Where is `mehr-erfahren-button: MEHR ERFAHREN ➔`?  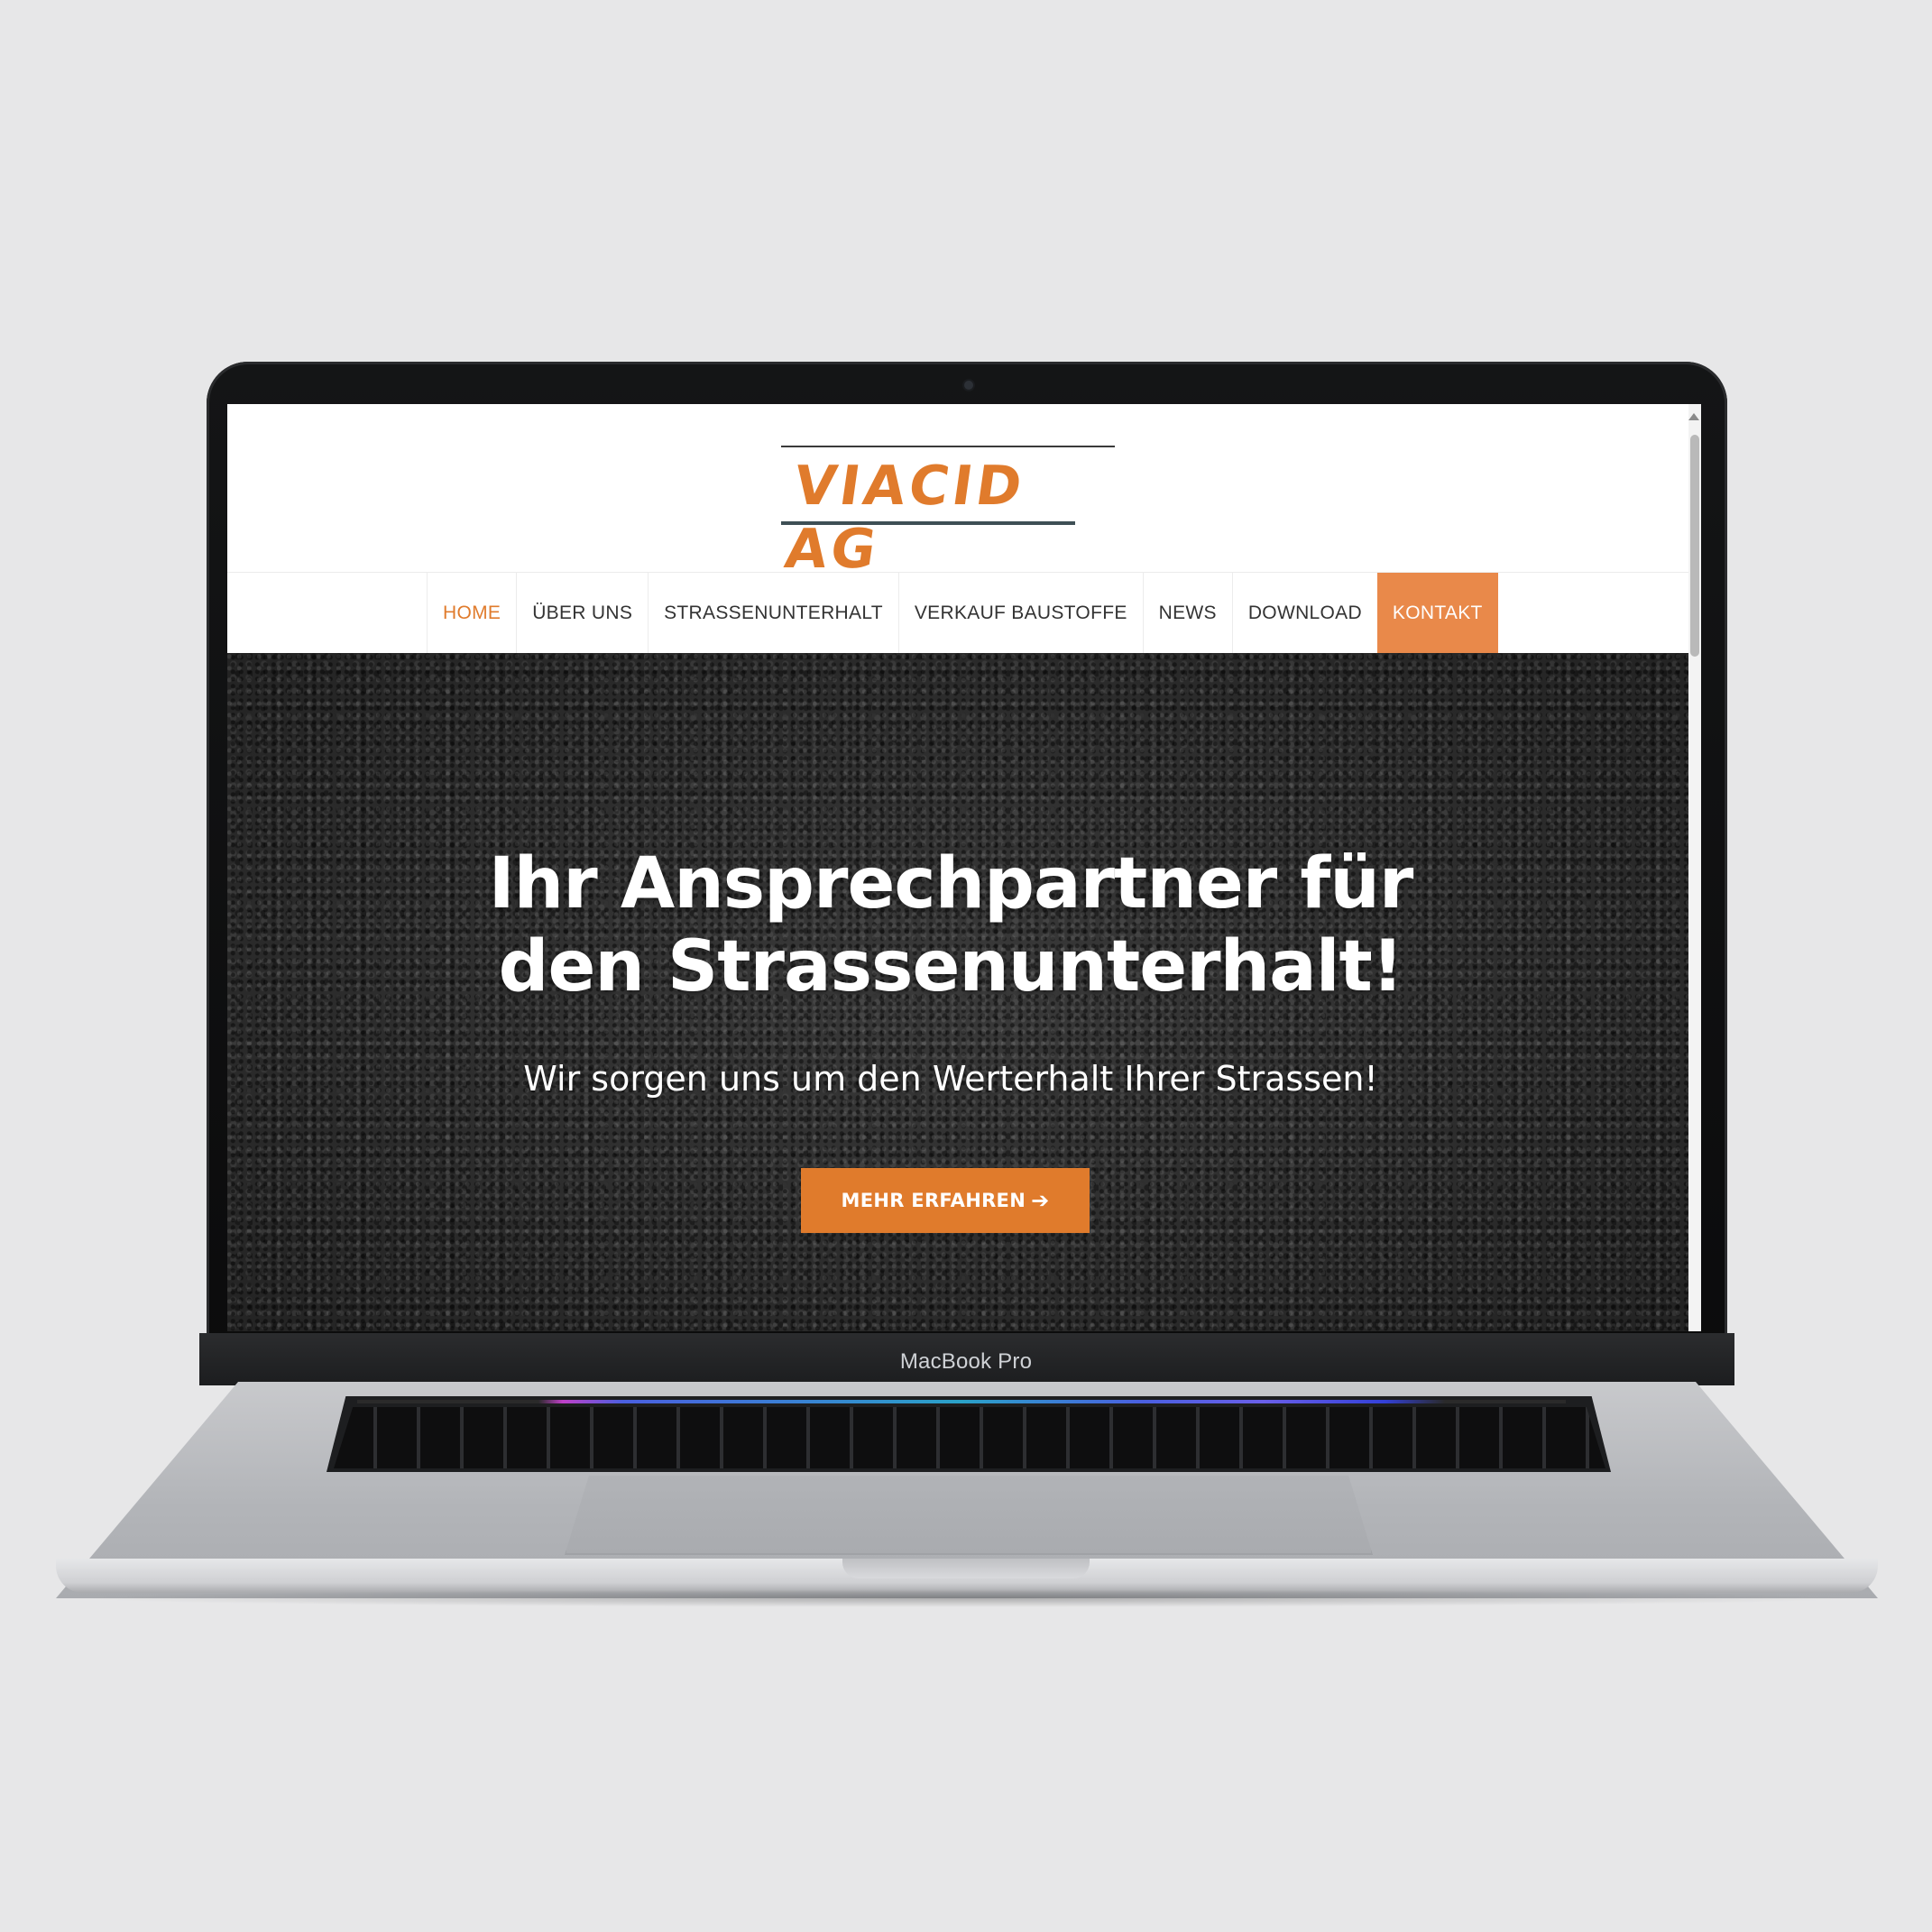 mehr-erfahren-button: MEHR ERFAHREN ➔ is located at coordinates (945, 1201).